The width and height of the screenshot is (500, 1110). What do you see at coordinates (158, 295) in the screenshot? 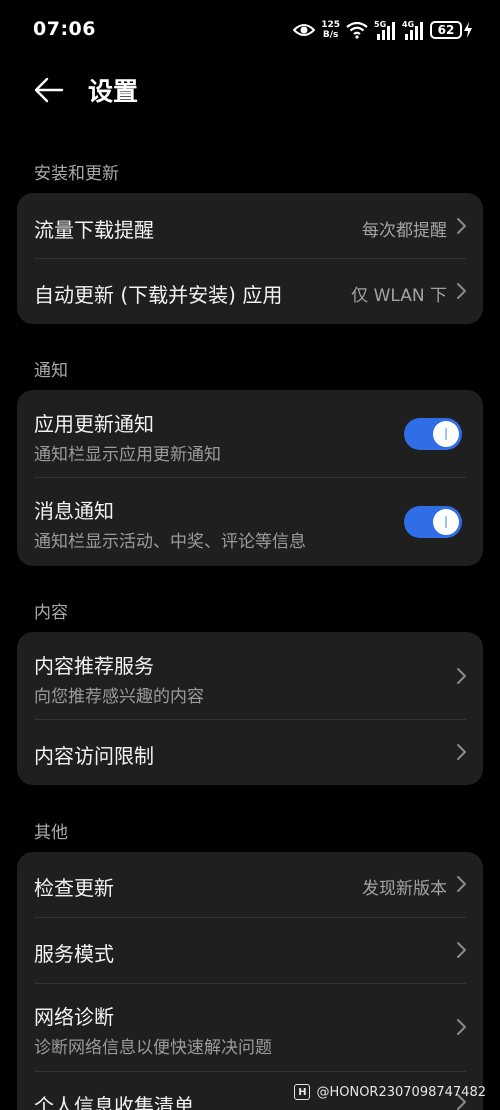
I see `row-title: 自动更新 (下载并安装) 应用` at bounding box center [158, 295].